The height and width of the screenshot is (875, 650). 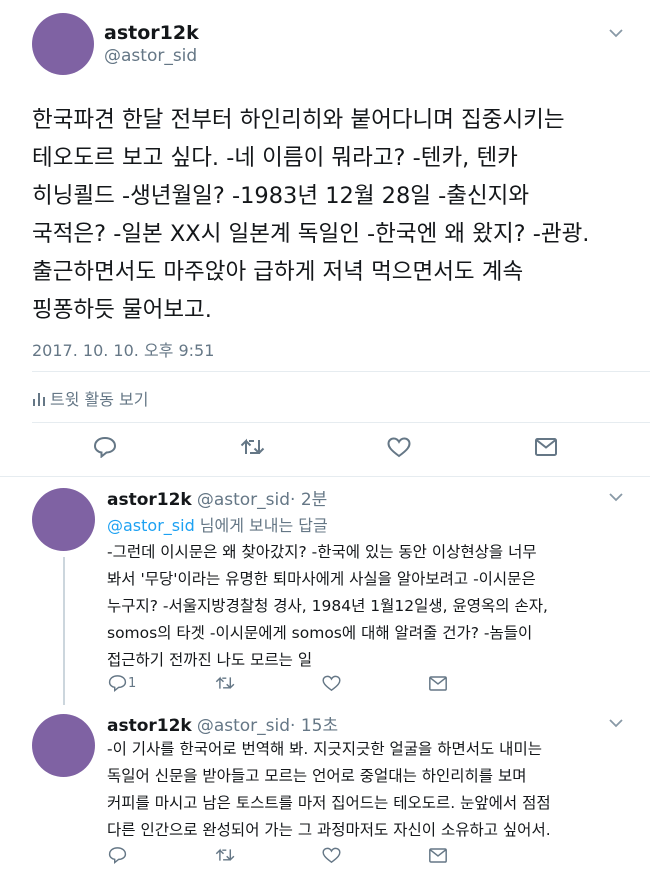 What do you see at coordinates (63, 44) in the screenshot?
I see `main-avatar` at bounding box center [63, 44].